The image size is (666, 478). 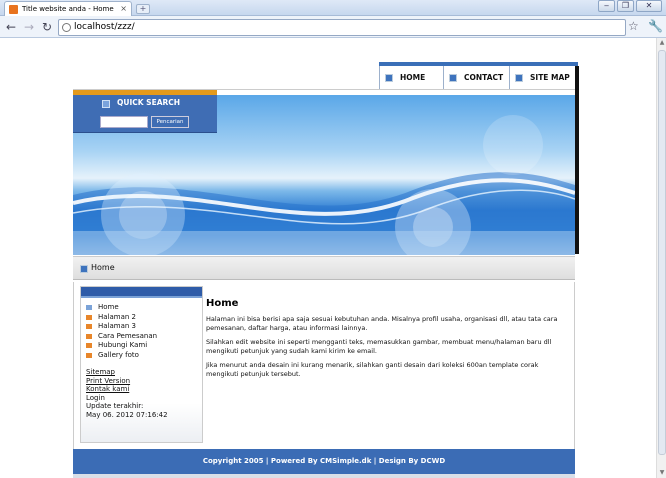 I want to click on scroll-down-icon: ▼, so click(x=661, y=473).